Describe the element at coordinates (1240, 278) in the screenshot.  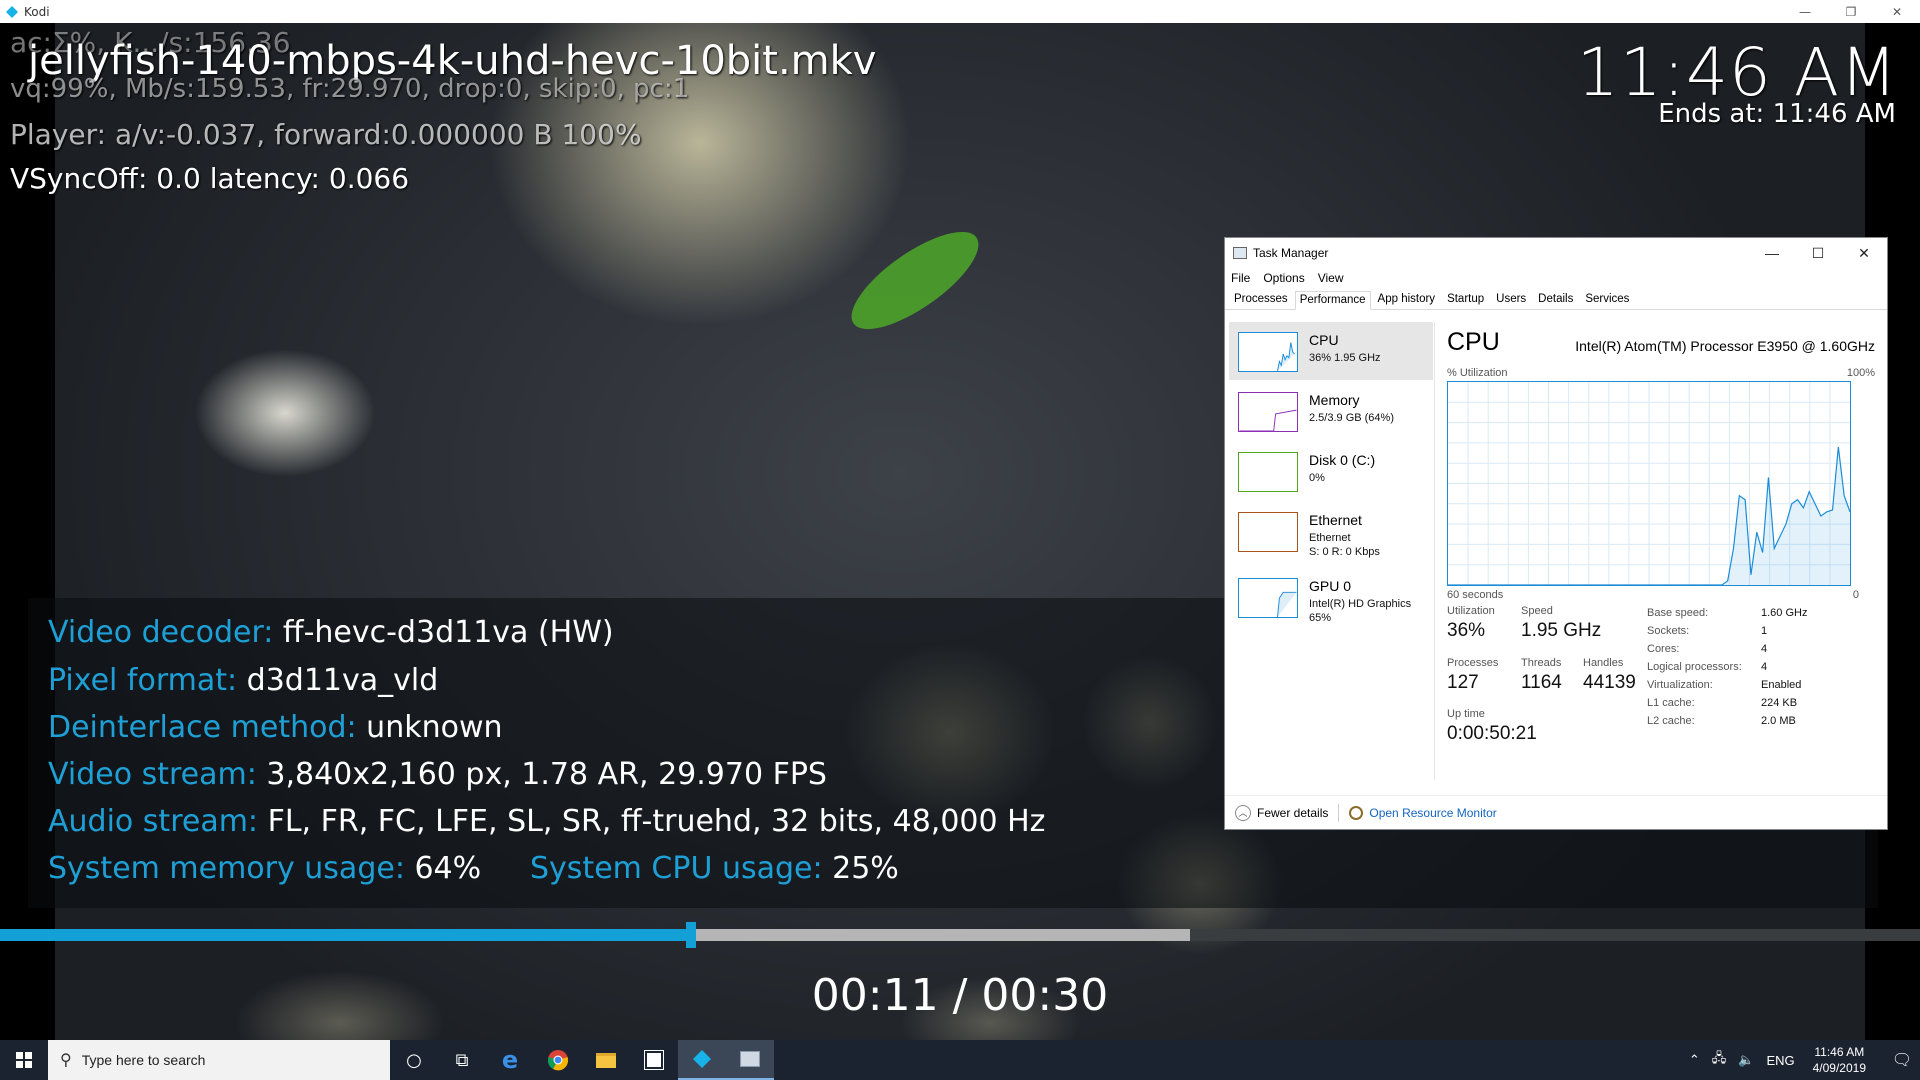
I see `menu-file: File` at that location.